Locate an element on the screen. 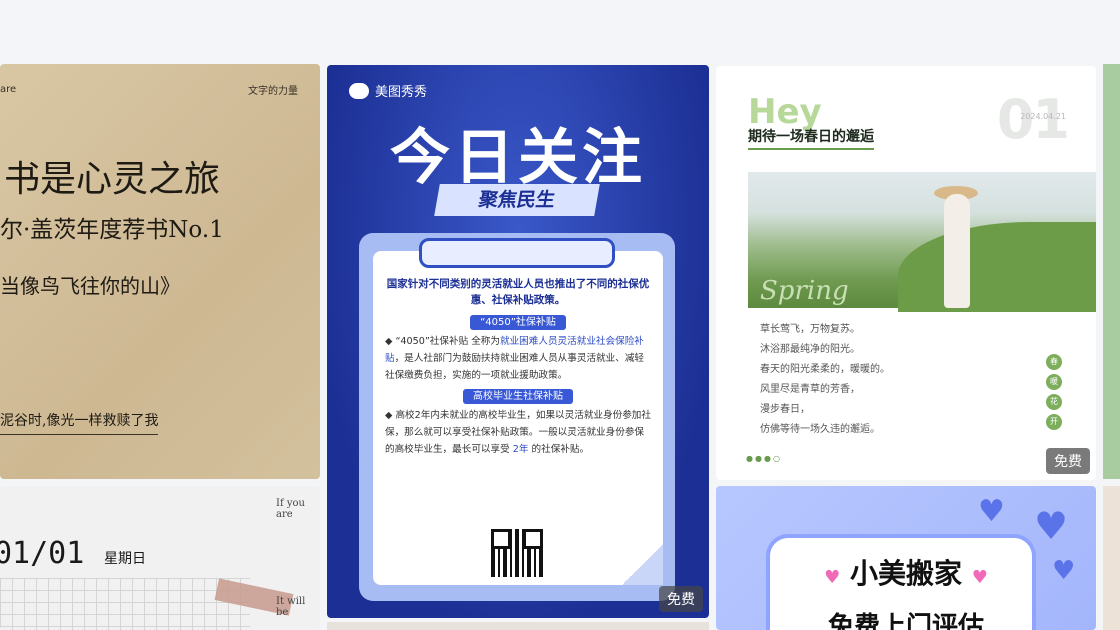 This screenshot has height=630, width=1120. template-card-calendar: 01/01 星期日 If you are It will be is located at coordinates (160, 558).